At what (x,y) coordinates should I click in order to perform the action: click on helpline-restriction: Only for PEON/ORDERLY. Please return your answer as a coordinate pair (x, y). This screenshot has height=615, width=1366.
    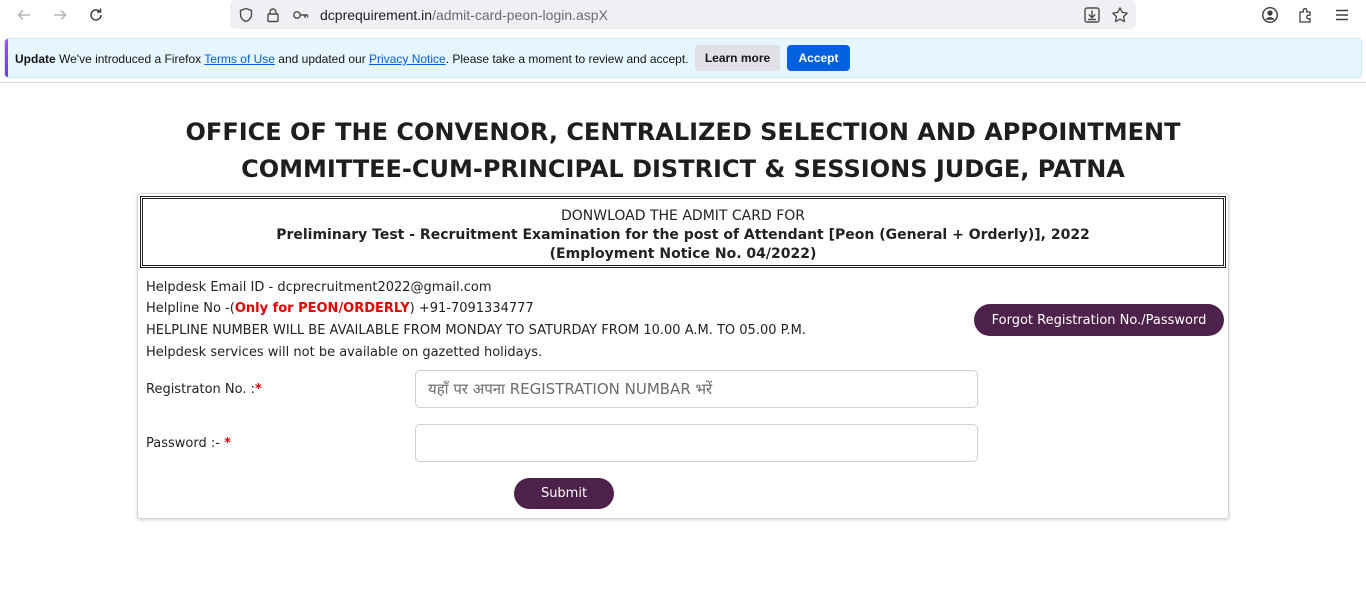
    Looking at the image, I should click on (322, 308).